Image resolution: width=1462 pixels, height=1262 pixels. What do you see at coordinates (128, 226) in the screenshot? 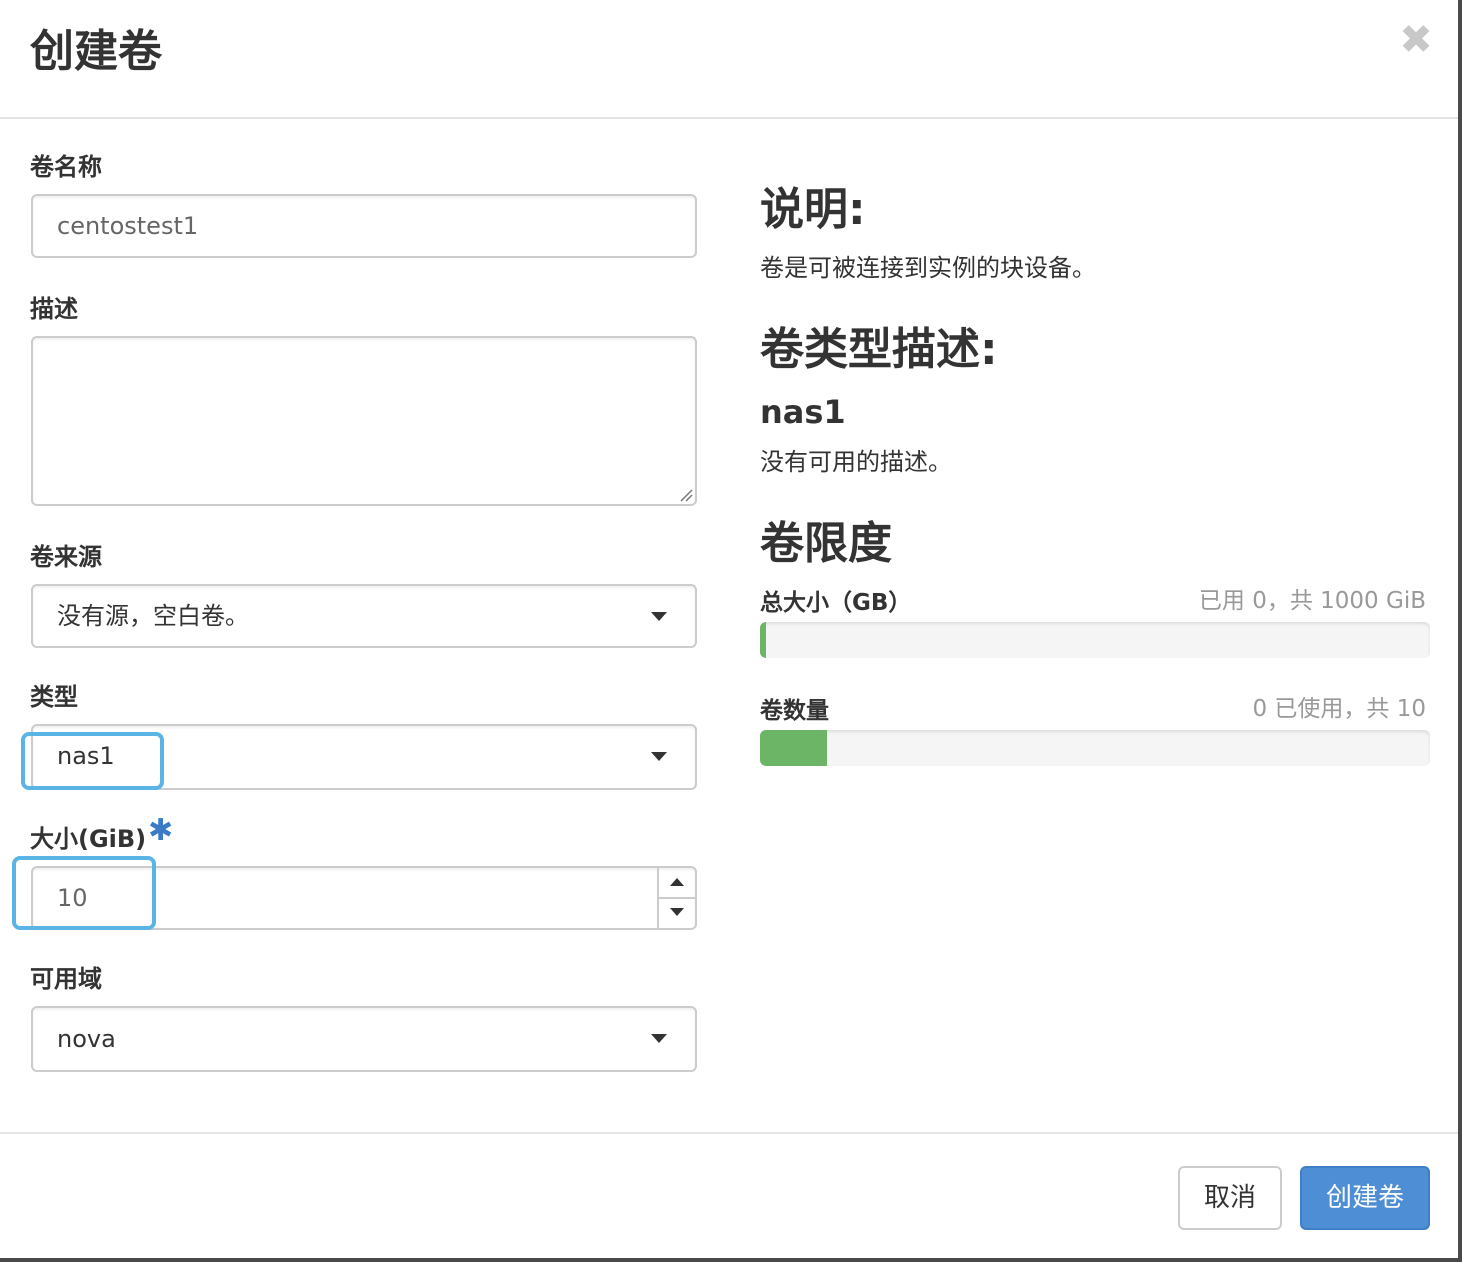
I see `volume-name-value: centostest1` at bounding box center [128, 226].